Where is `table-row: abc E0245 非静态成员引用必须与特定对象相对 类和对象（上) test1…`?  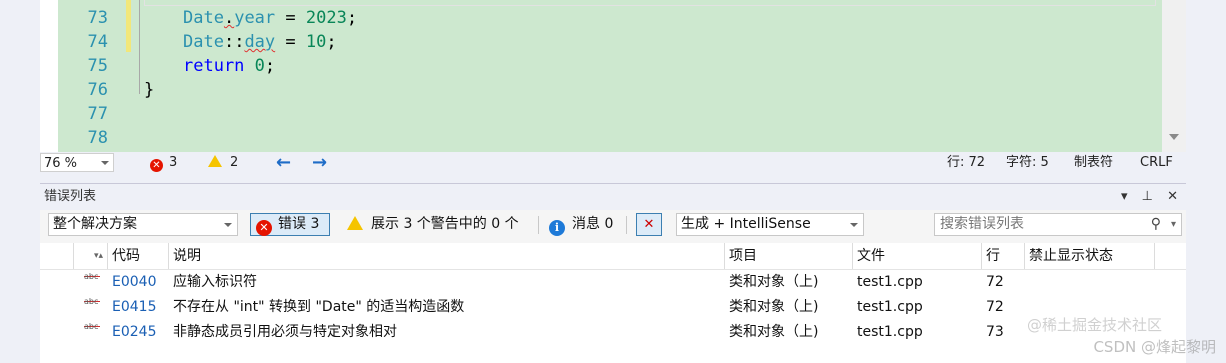
table-row: abc E0245 非静态成员引用必须与特定对象相对 类和对象（上) test1… is located at coordinates (613, 332).